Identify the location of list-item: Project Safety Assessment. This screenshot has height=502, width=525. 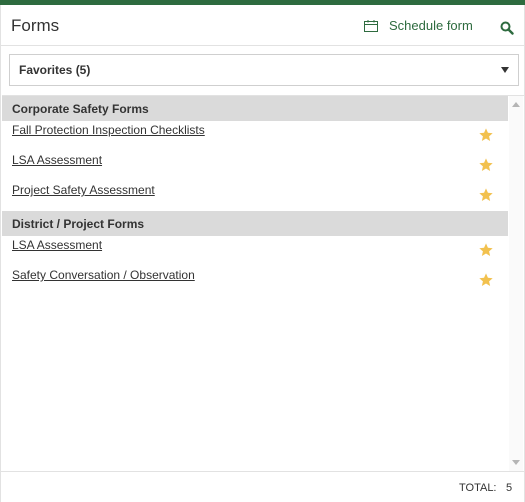
(255, 196).